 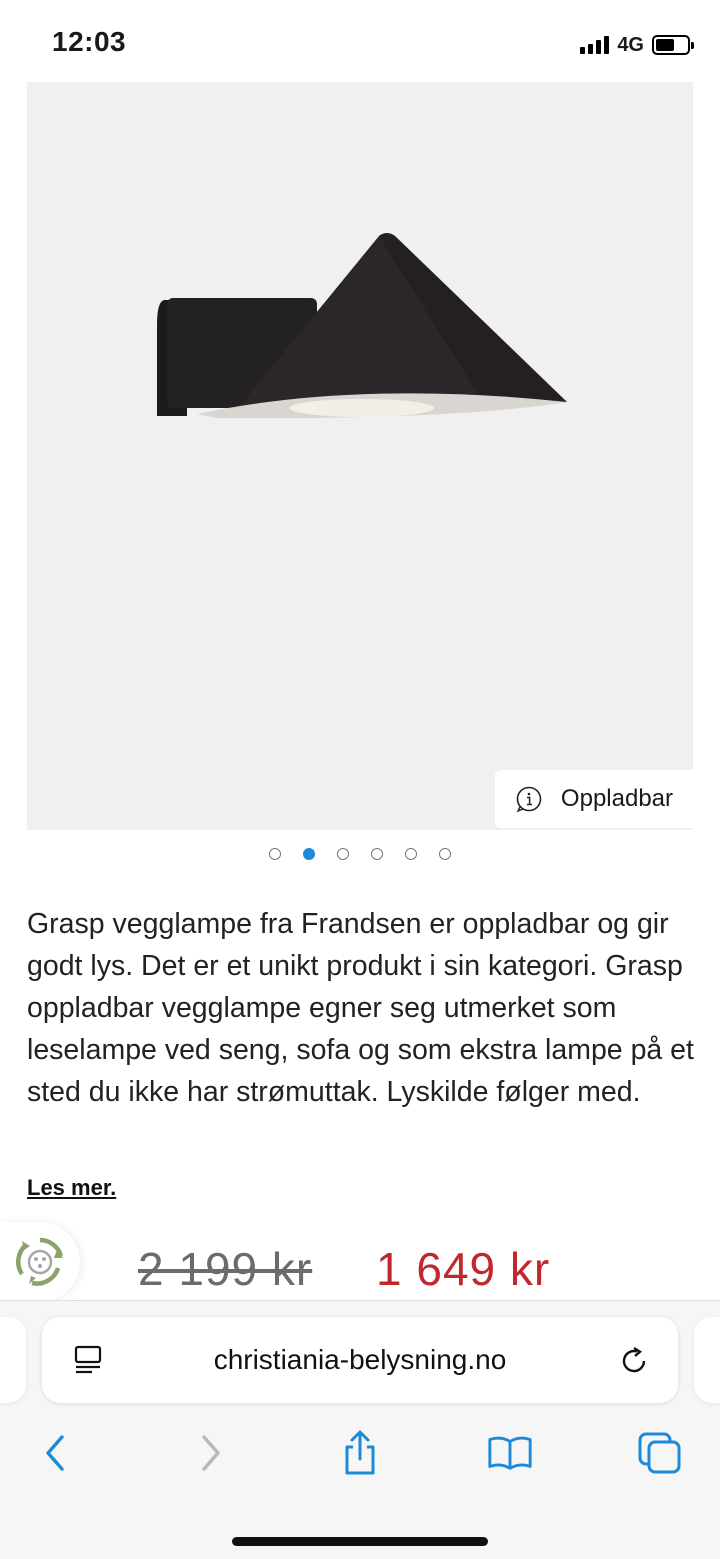 I want to click on status-bar: 12:03 4G, so click(x=360, y=40).